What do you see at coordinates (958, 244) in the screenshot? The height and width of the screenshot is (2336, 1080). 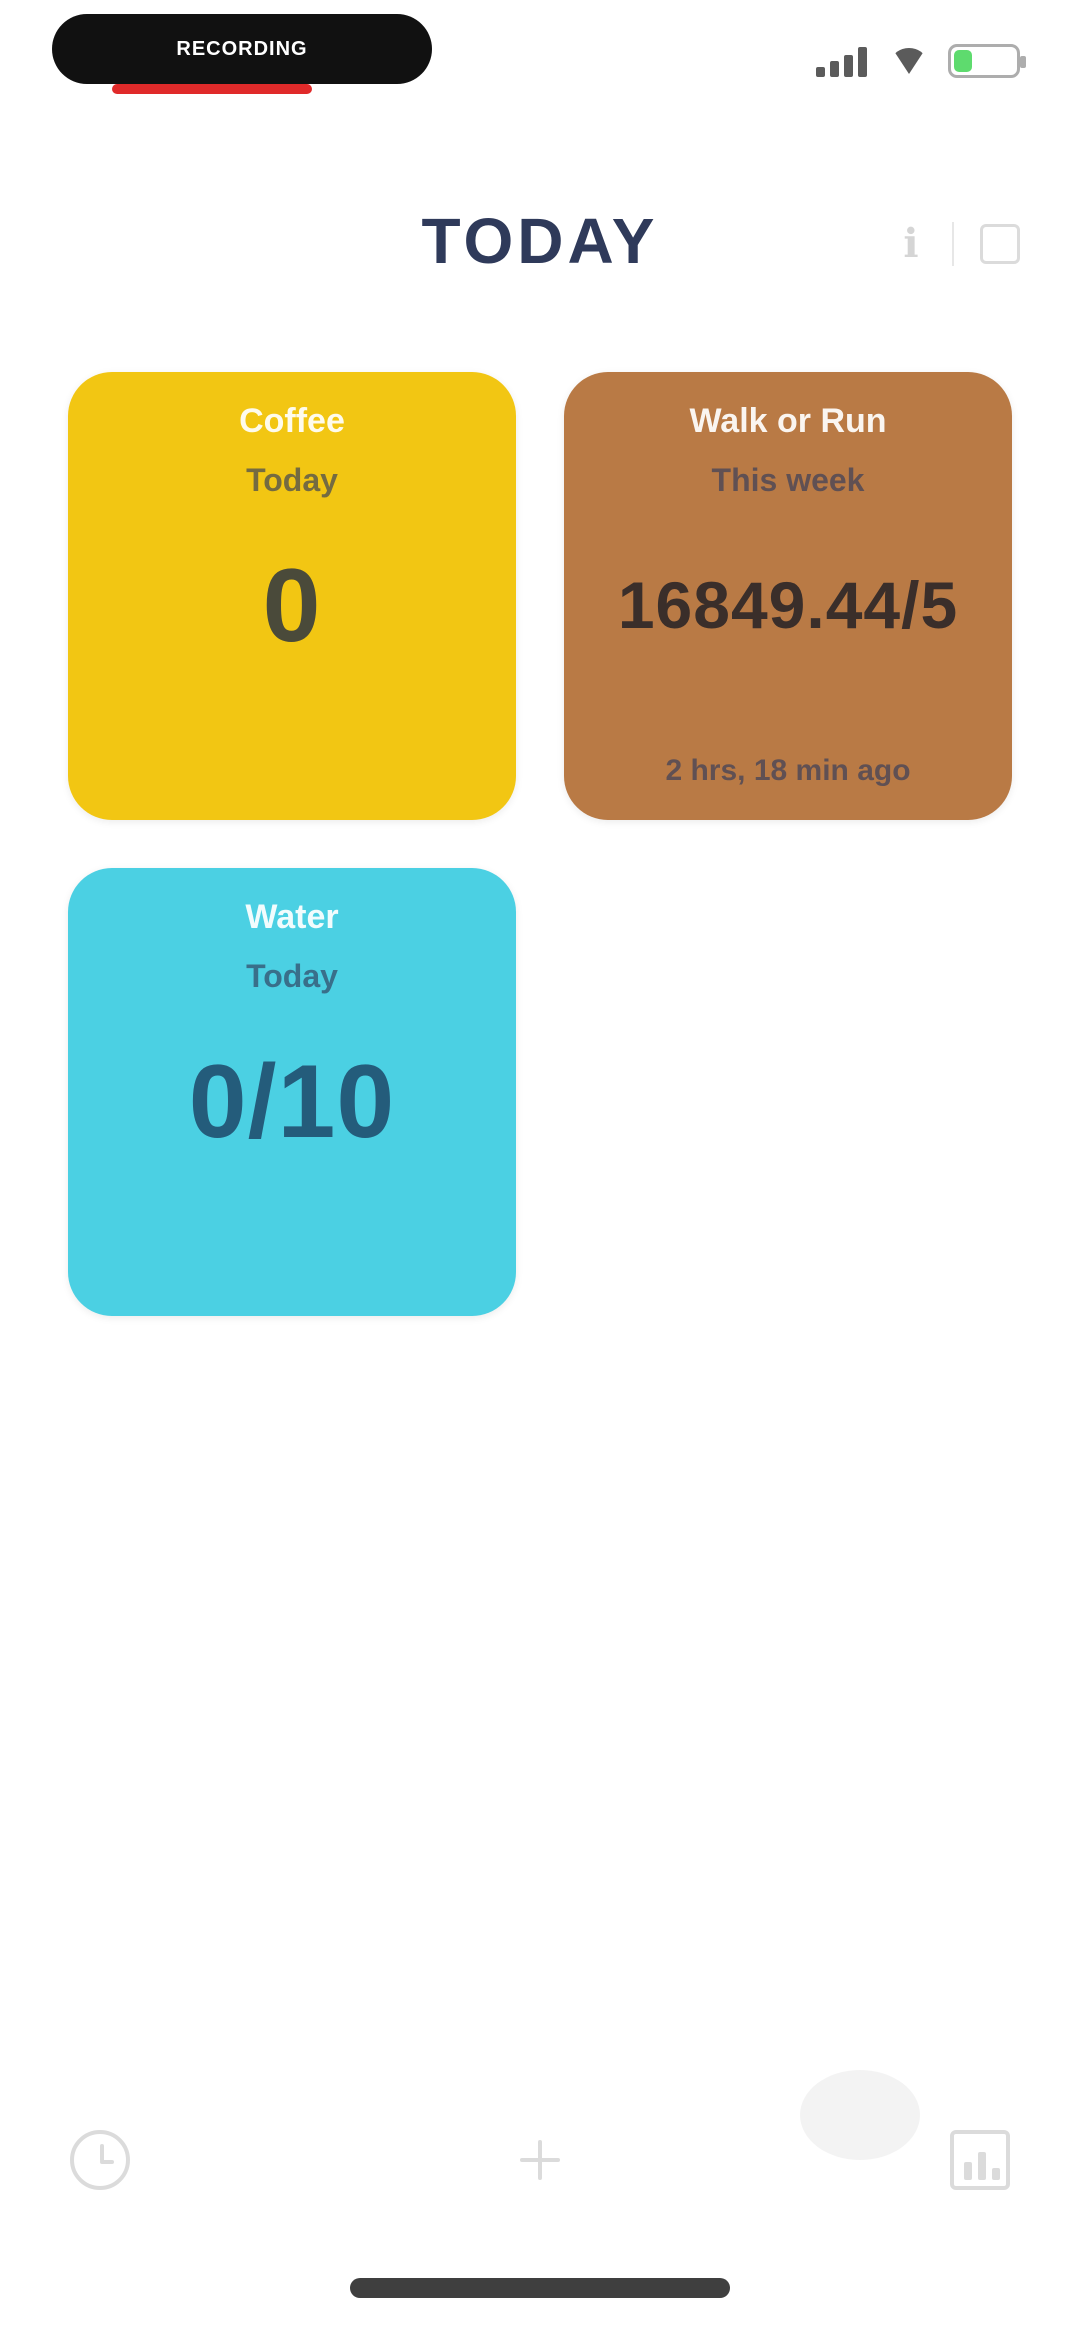 I see `header-actions: ℹ` at bounding box center [958, 244].